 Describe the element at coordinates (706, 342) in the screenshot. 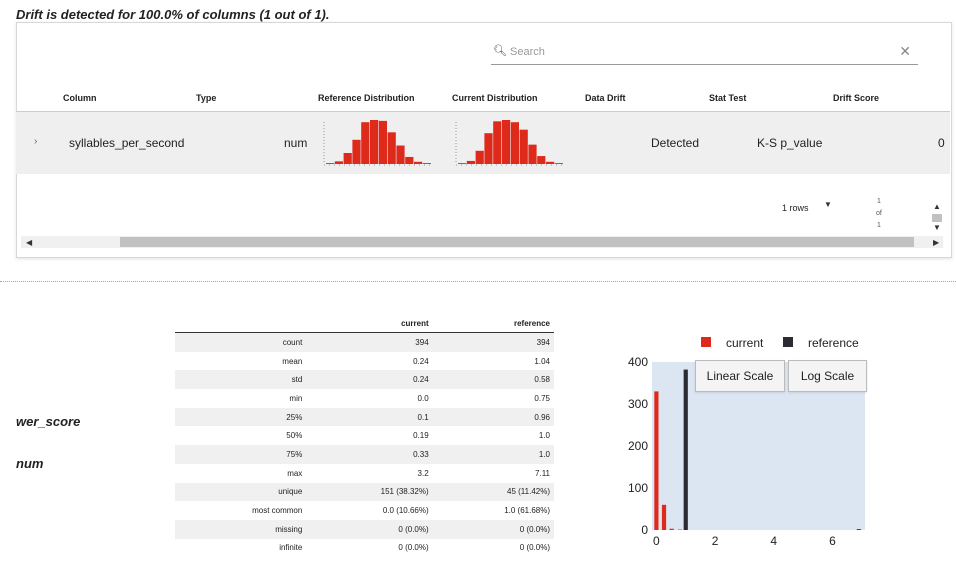

I see `legend-swatch-current` at that location.